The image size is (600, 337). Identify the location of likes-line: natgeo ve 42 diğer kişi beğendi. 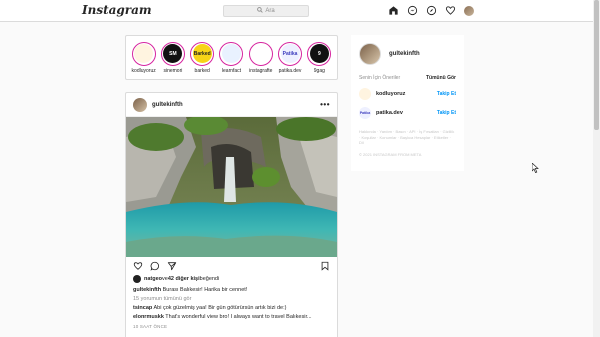
(231, 279).